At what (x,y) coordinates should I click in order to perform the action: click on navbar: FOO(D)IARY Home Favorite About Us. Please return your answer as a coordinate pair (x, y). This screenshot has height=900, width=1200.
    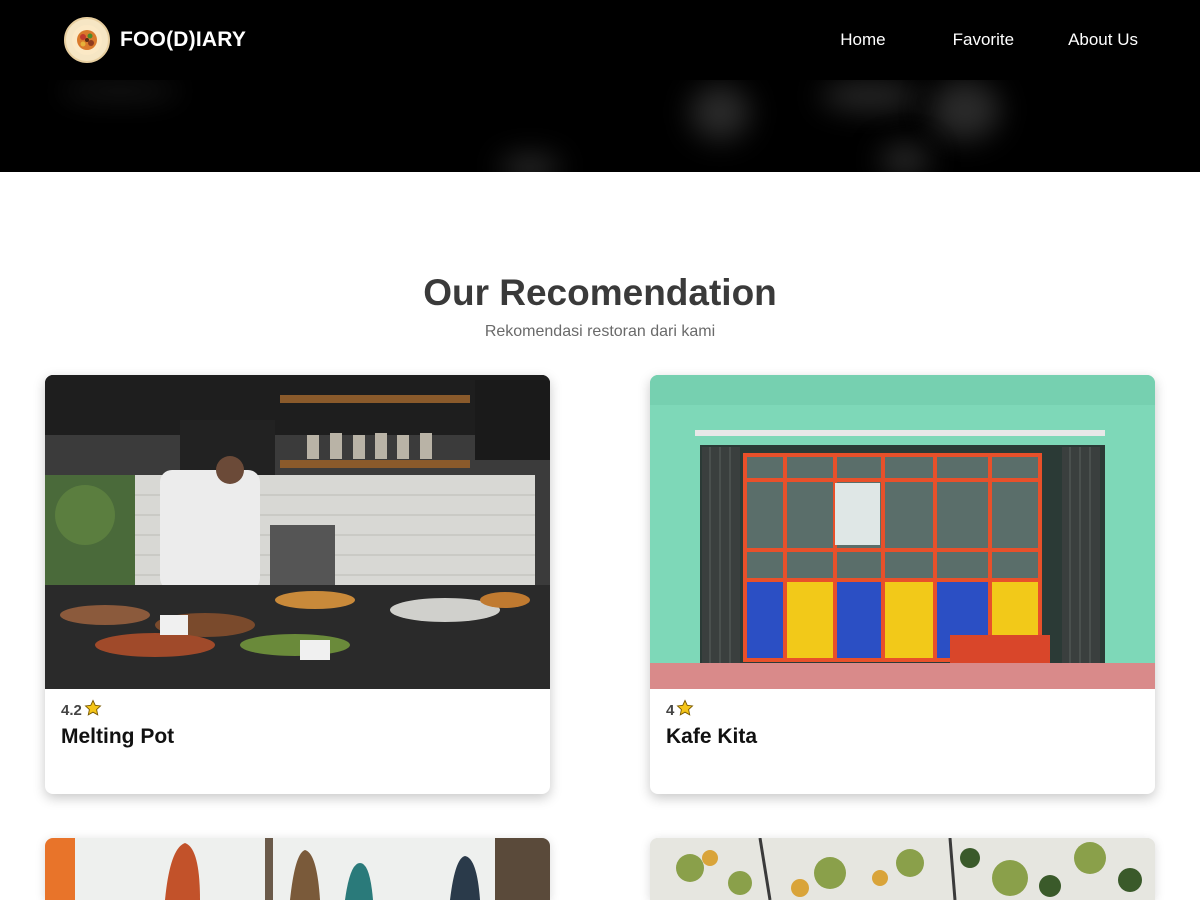
    Looking at the image, I should click on (600, 40).